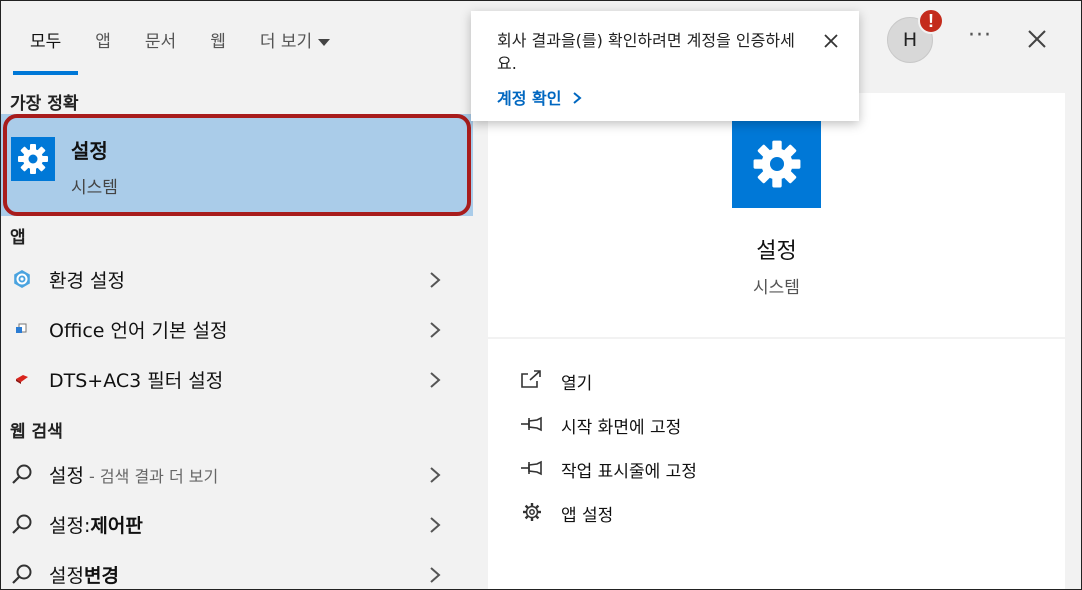 The width and height of the screenshot is (1082, 590). I want to click on office-language-icon, so click(22, 329).